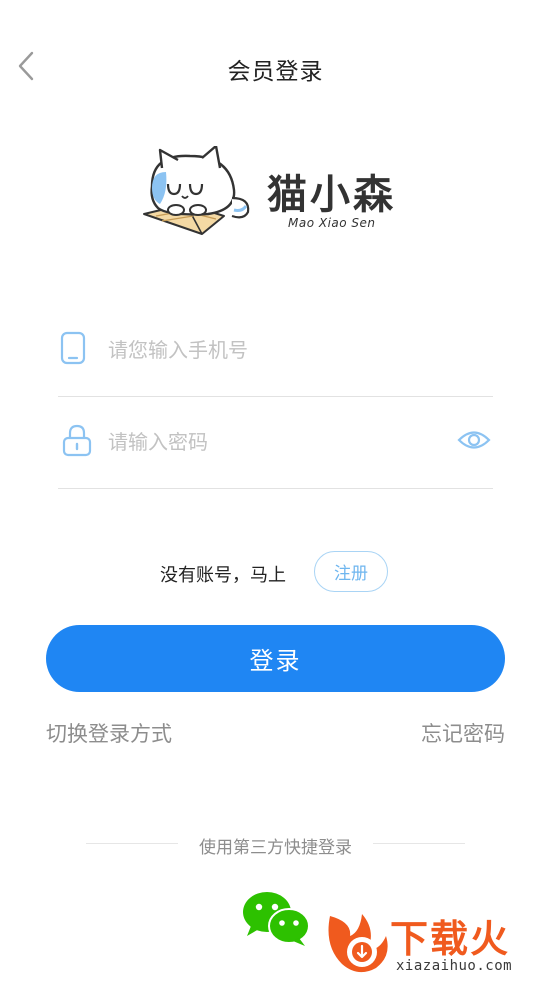  What do you see at coordinates (273, 350) in the screenshot?
I see `phone-input` at bounding box center [273, 350].